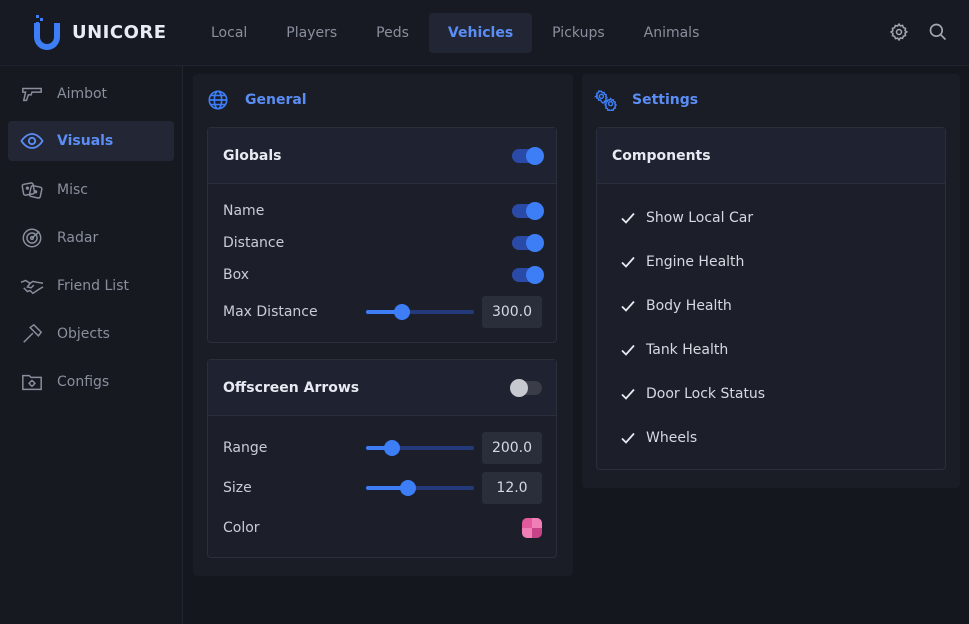 The width and height of the screenshot is (969, 624). Describe the element at coordinates (480, 33) in the screenshot. I see `tab-vehicles: Vehicles` at that location.